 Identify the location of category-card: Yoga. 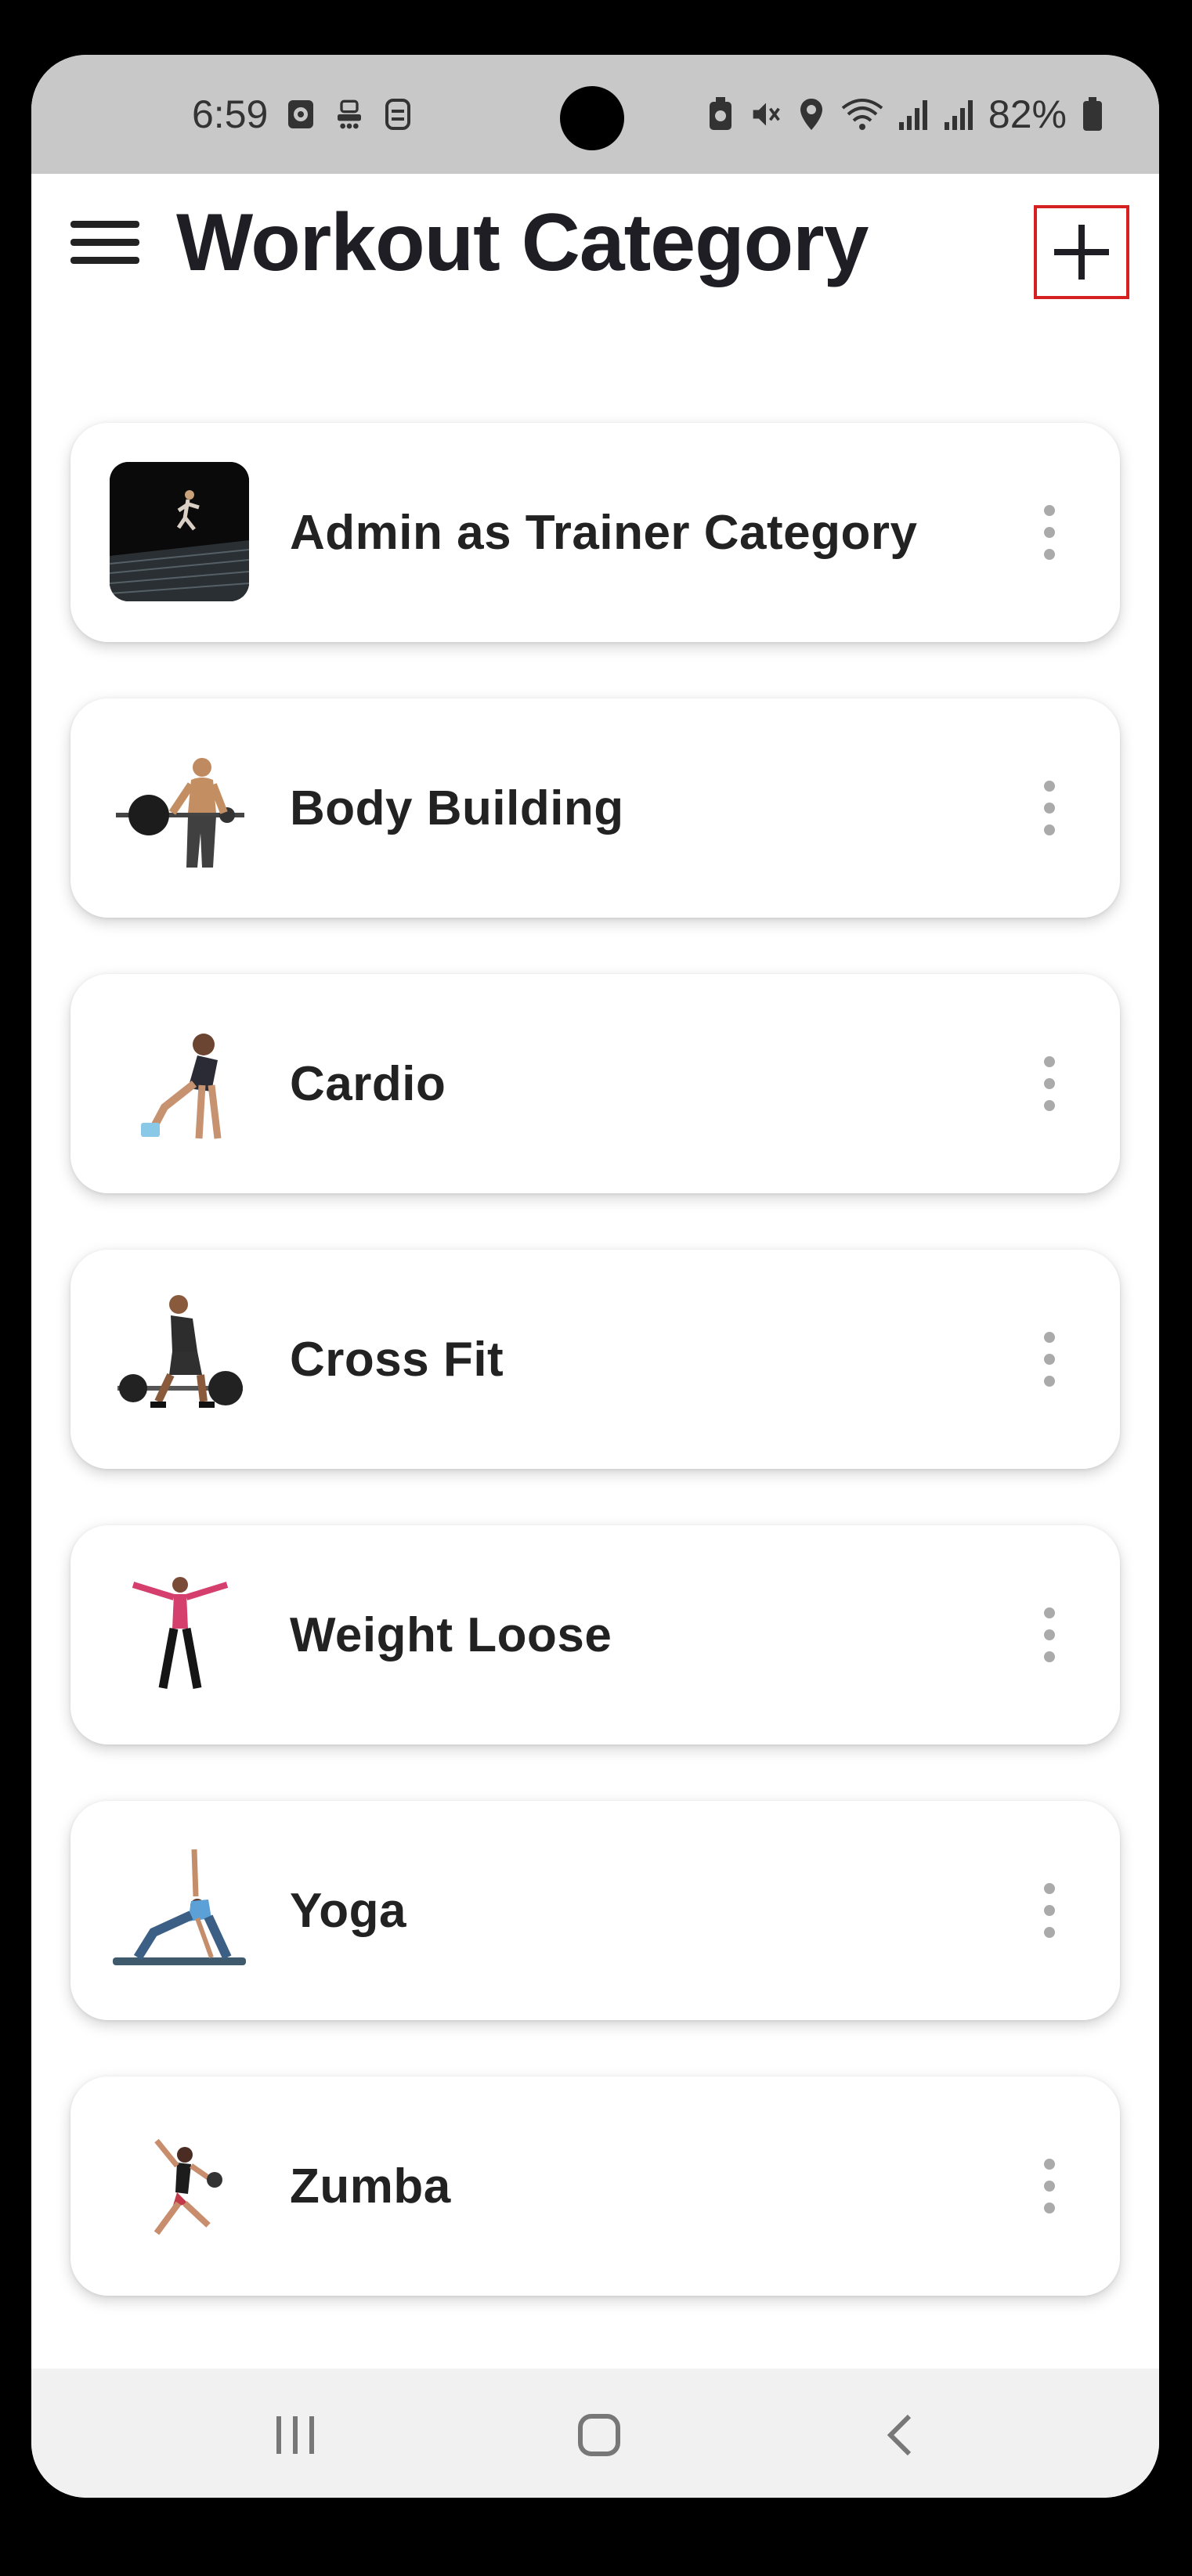
(595, 1910).